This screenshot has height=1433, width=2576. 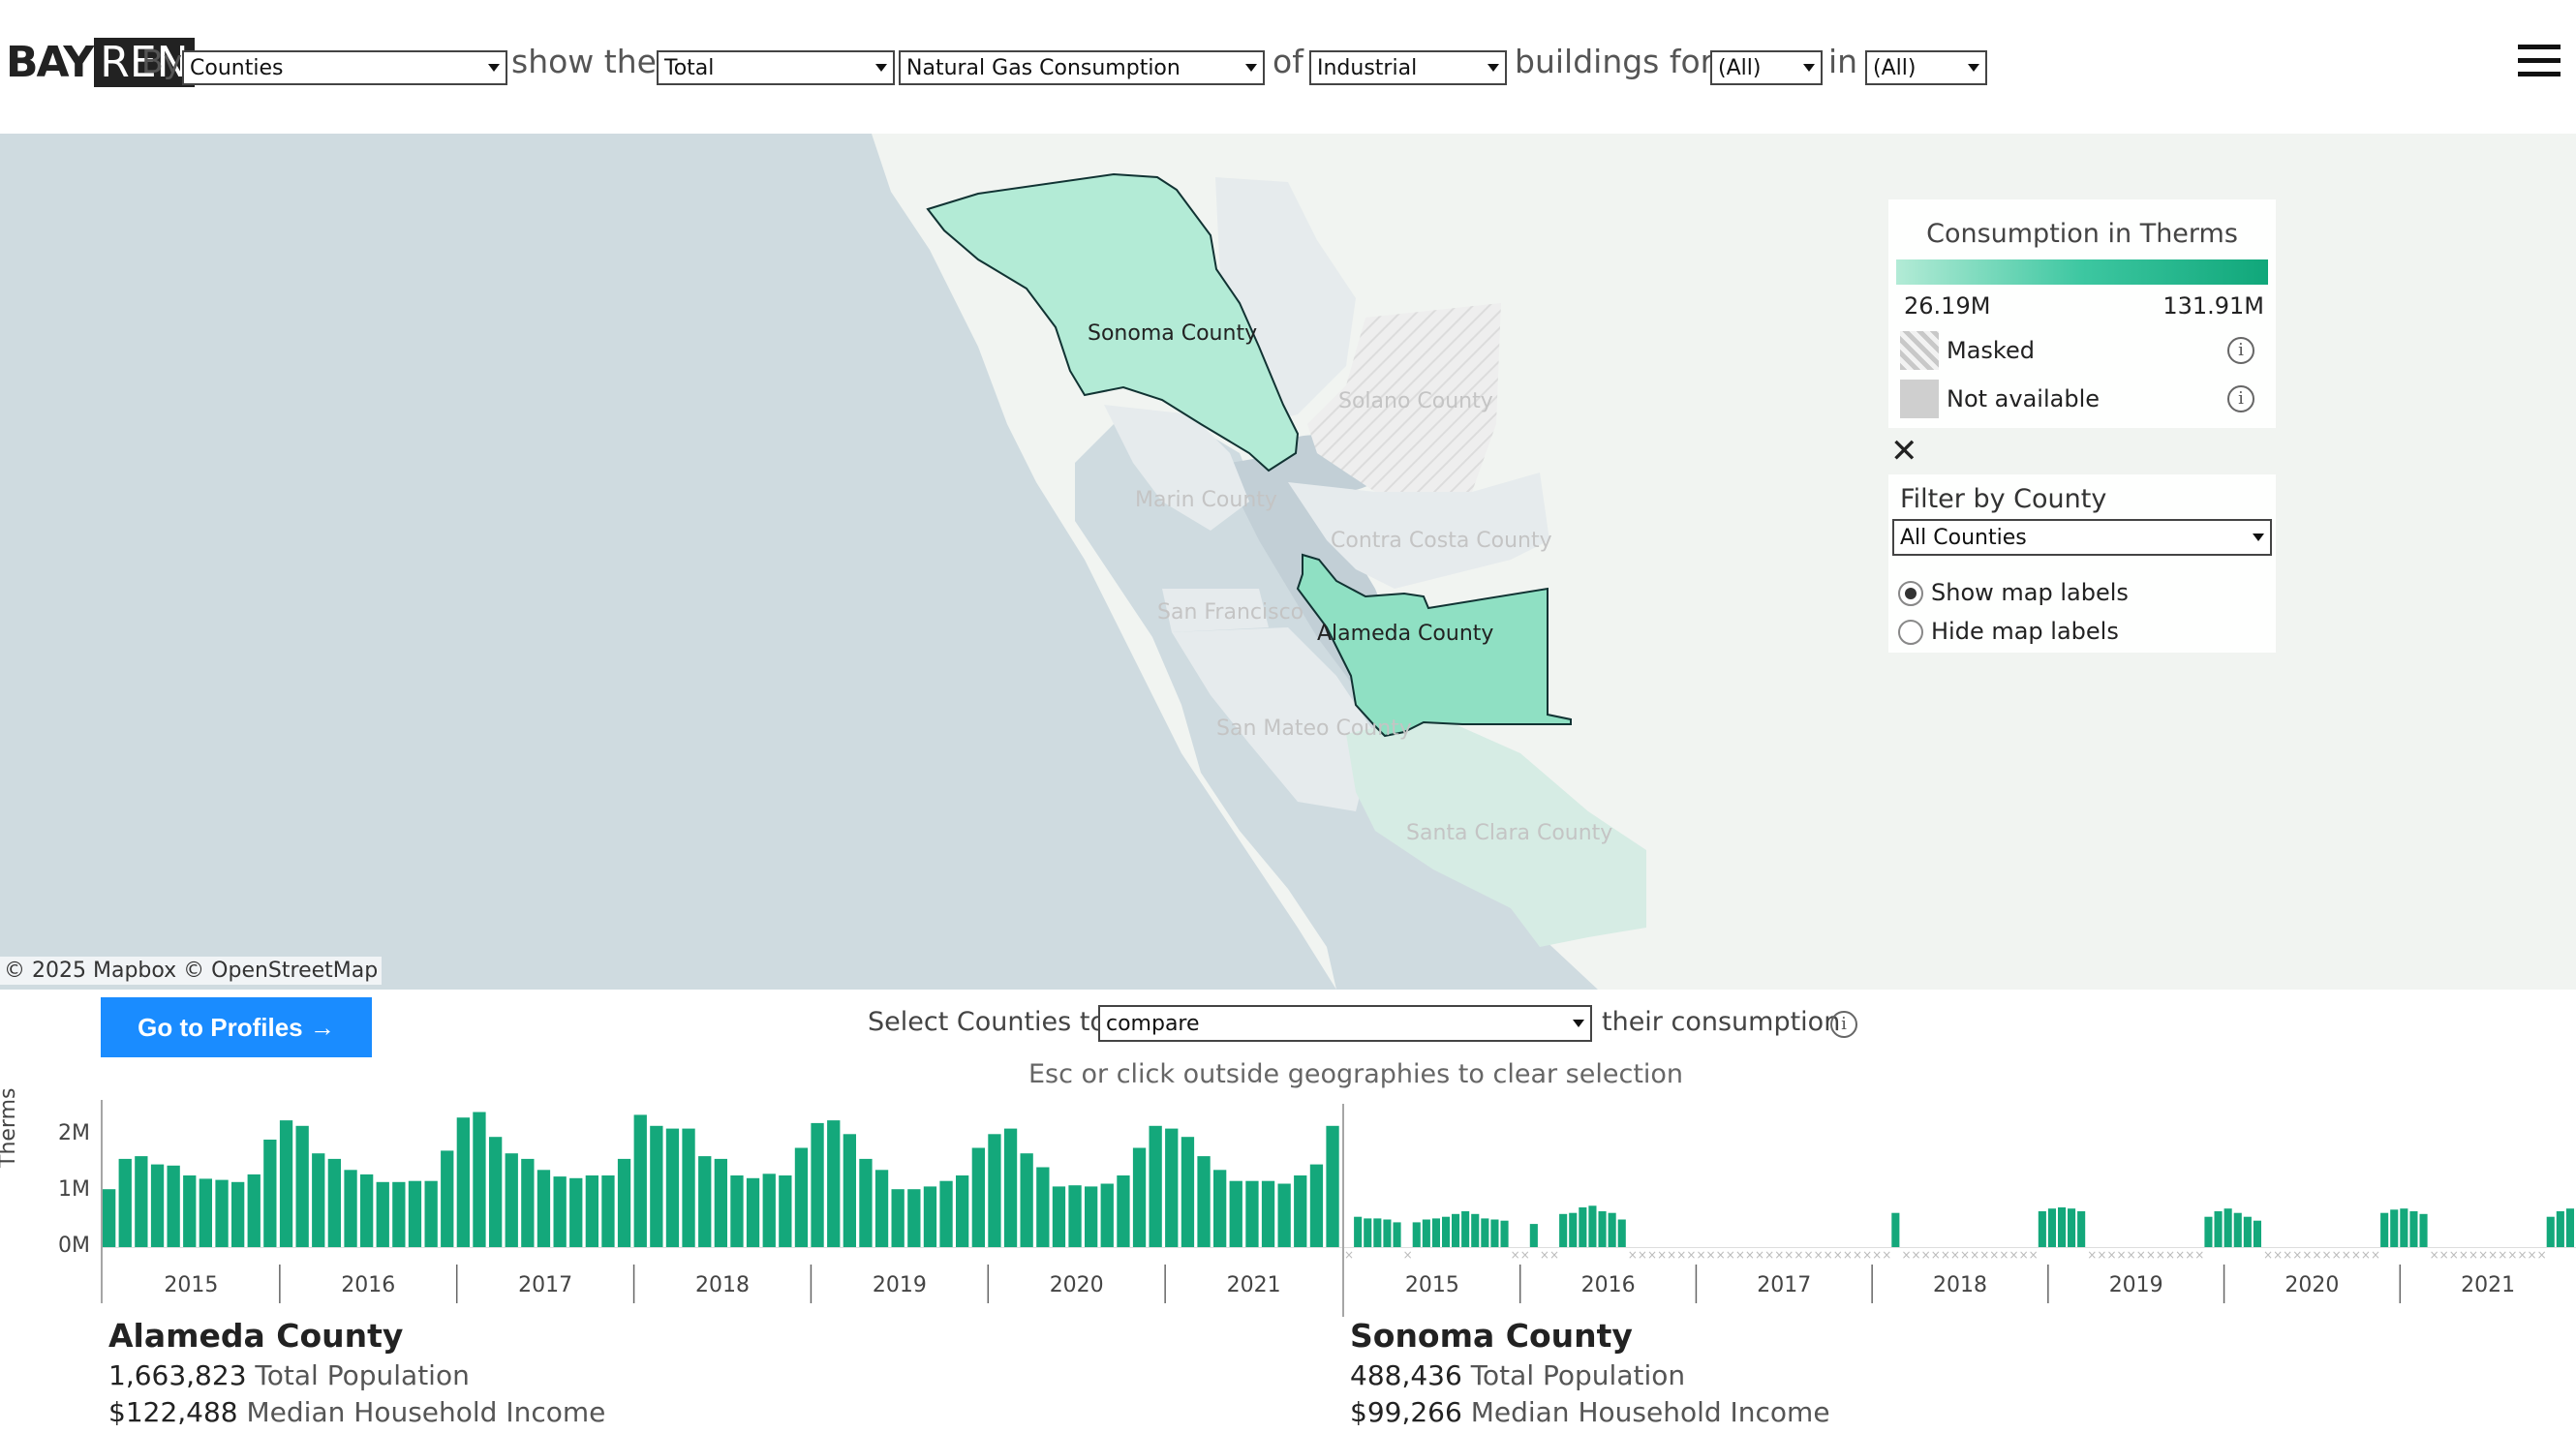 What do you see at coordinates (1910, 632) in the screenshot?
I see `hide-labels-radio` at bounding box center [1910, 632].